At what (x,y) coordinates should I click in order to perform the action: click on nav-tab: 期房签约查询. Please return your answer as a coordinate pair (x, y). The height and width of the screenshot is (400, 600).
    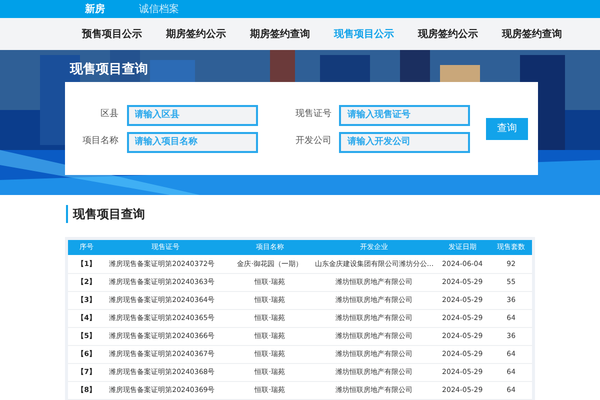
    Looking at the image, I should click on (280, 34).